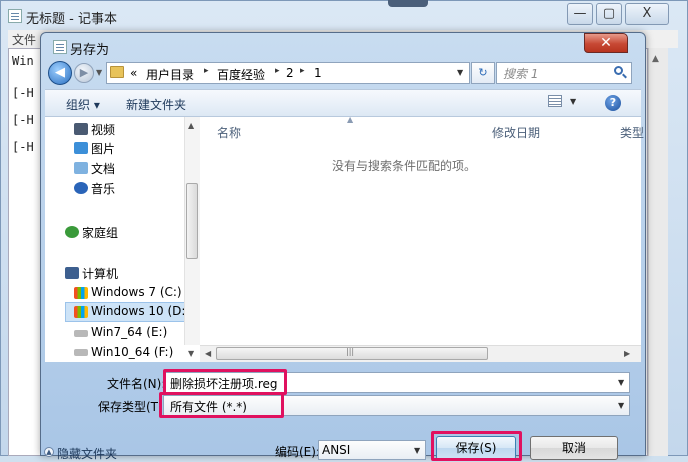  What do you see at coordinates (132, 407) in the screenshot?
I see `filetype-label: 保存类型(T):` at bounding box center [132, 407].